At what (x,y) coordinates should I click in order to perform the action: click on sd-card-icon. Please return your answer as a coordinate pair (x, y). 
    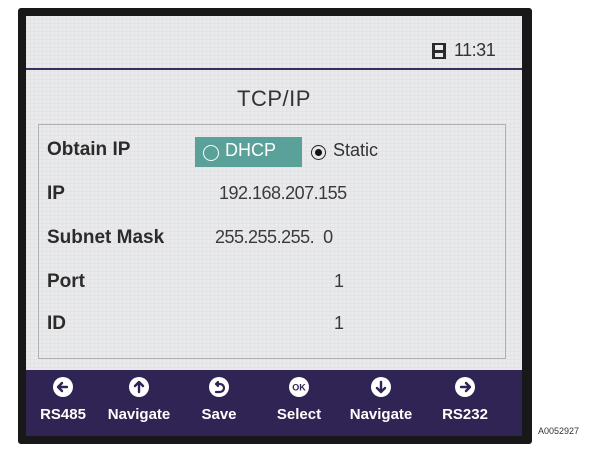
    Looking at the image, I should click on (439, 51).